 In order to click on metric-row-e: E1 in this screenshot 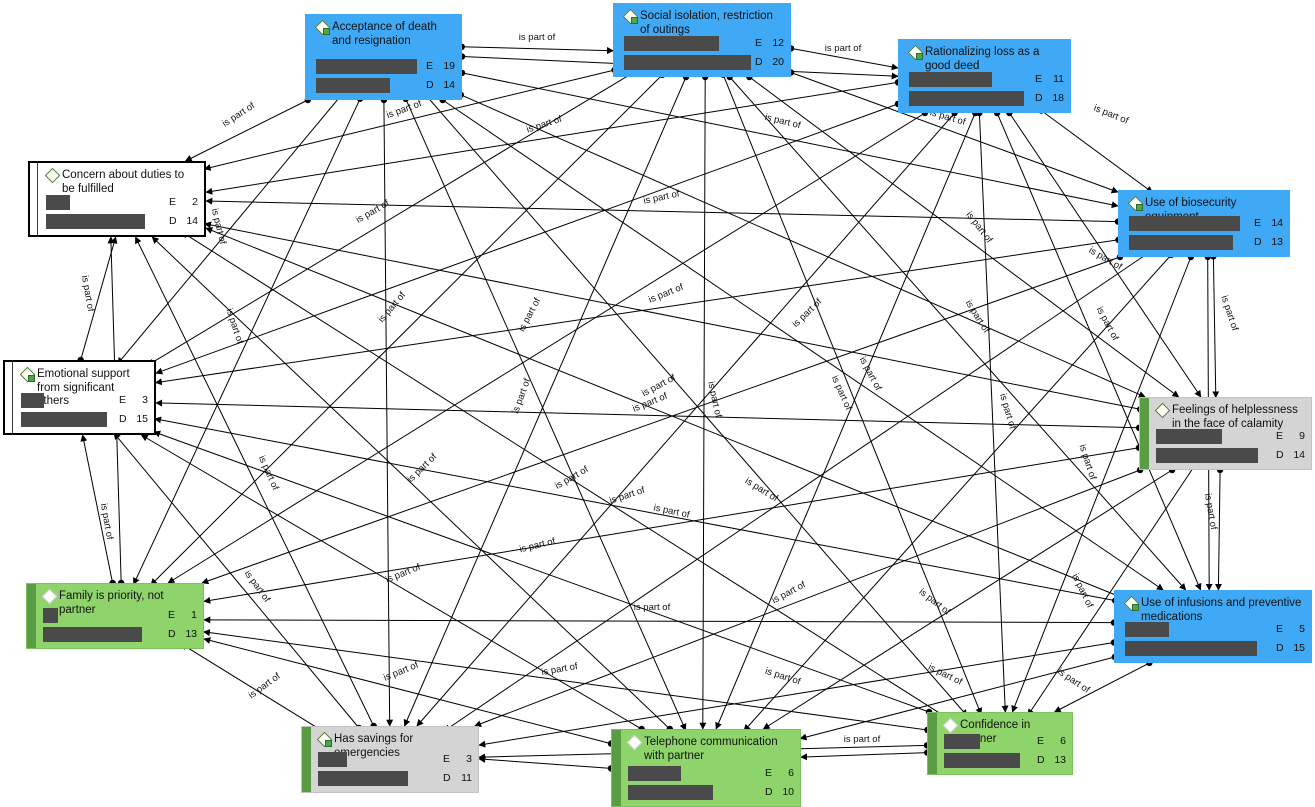, I will do `click(120, 615)`.